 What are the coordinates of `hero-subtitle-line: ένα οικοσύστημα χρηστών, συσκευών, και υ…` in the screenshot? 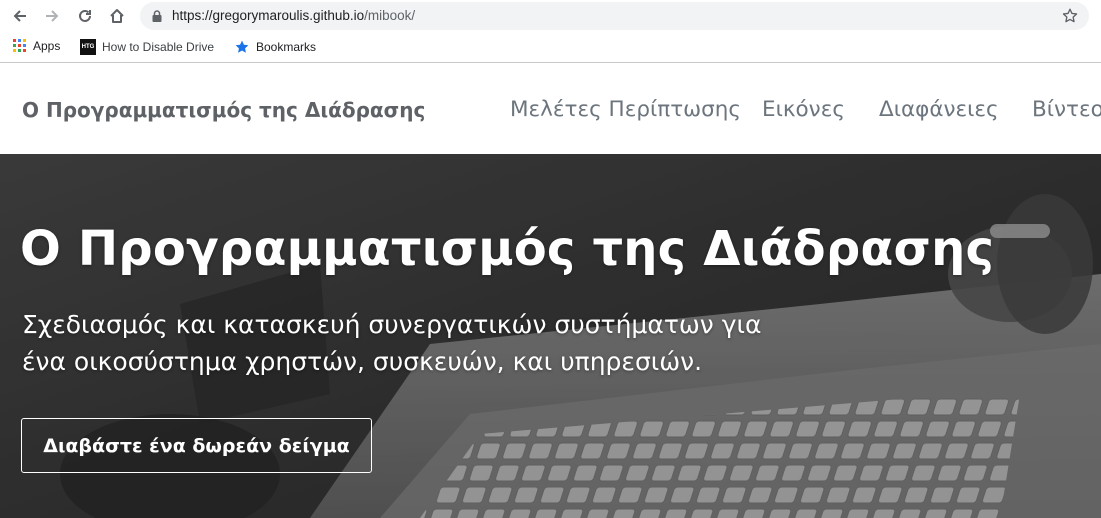 It's located at (362, 361).